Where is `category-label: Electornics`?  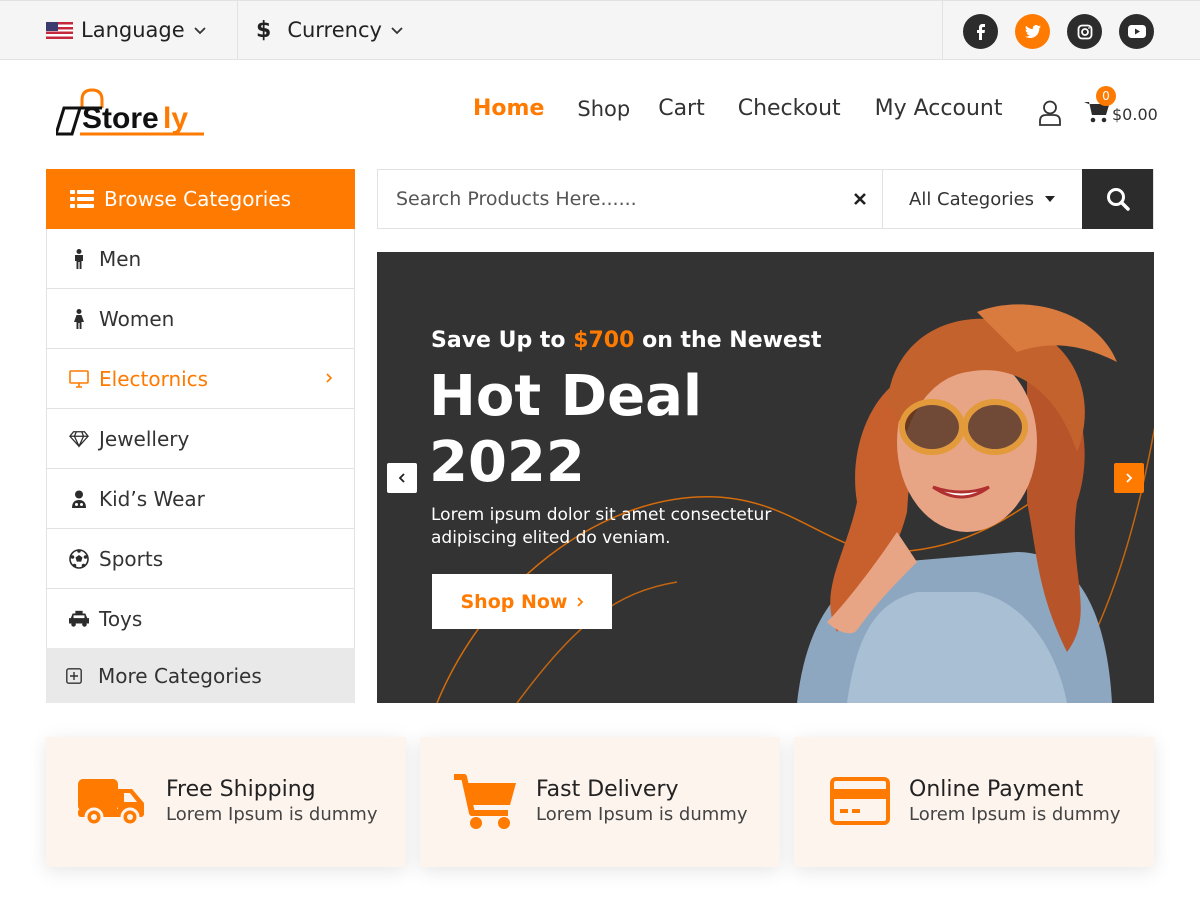 category-label: Electornics is located at coordinates (154, 378).